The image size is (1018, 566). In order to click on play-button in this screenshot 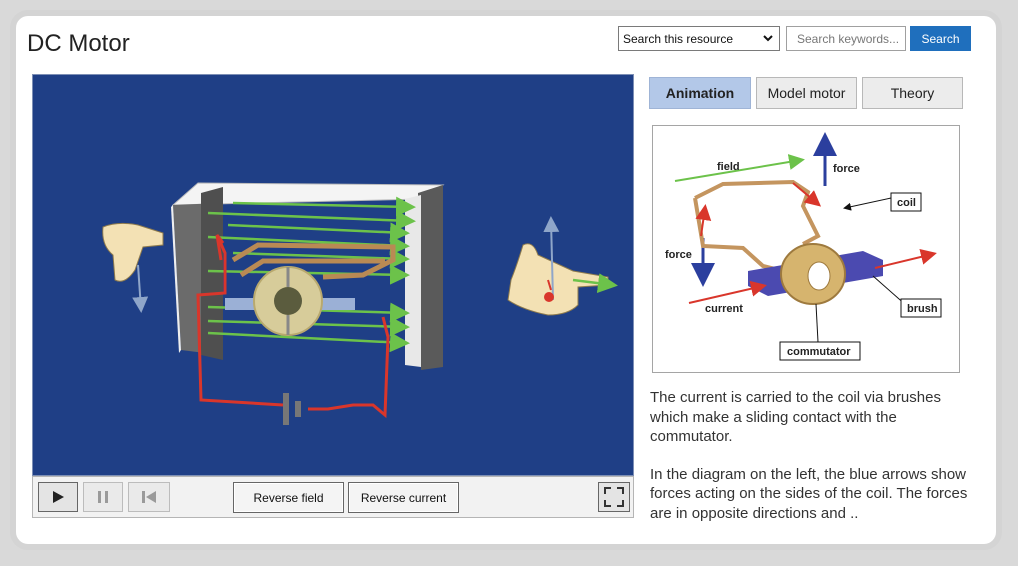, I will do `click(58, 497)`.